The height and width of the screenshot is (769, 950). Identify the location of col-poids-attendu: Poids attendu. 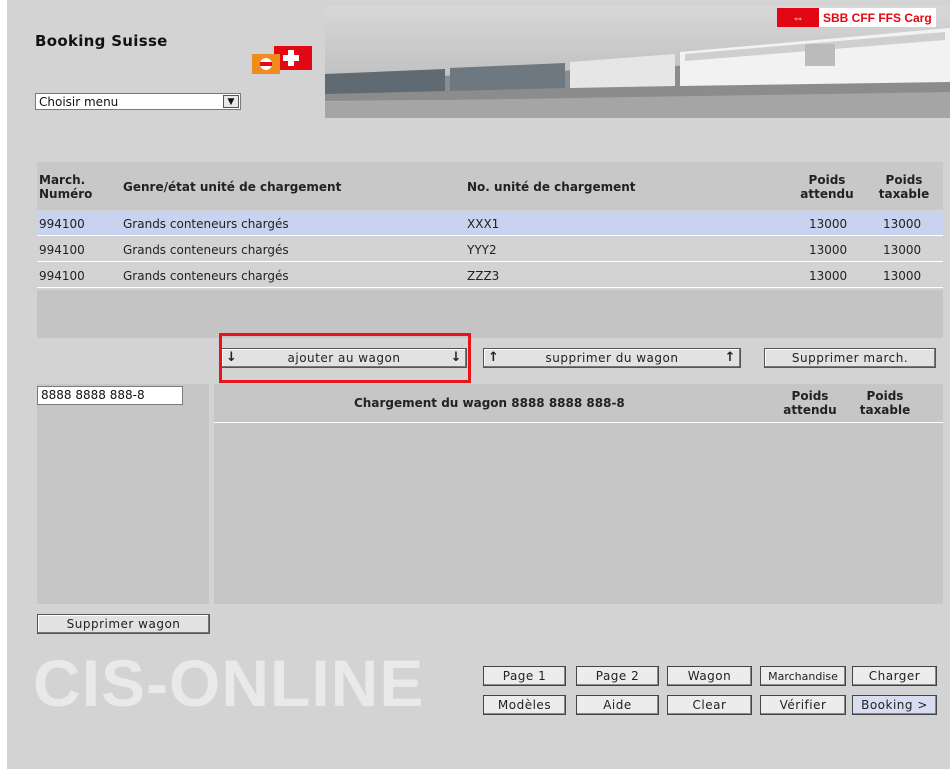
(827, 187).